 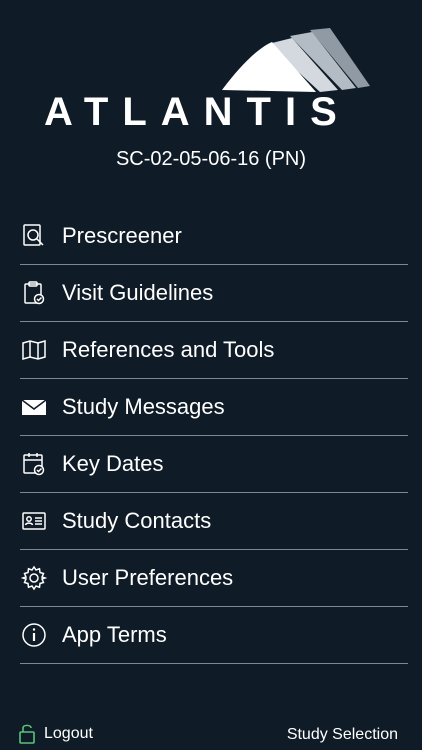 What do you see at coordinates (34, 635) in the screenshot?
I see `info-icon` at bounding box center [34, 635].